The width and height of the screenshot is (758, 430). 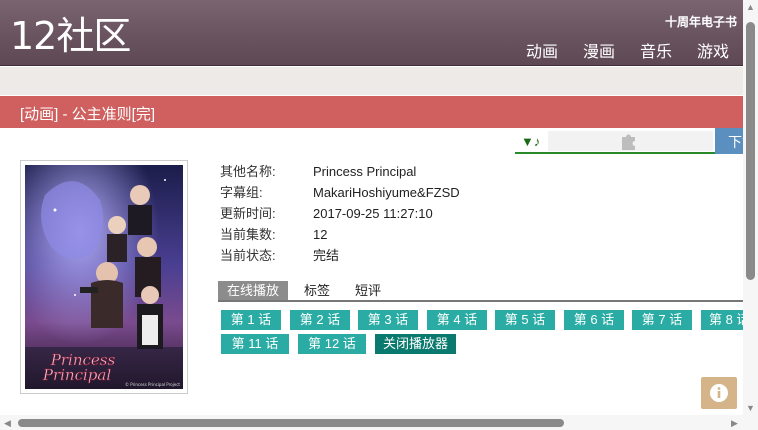 What do you see at coordinates (320, 320) in the screenshot?
I see `episode-button: 第 2 话` at bounding box center [320, 320].